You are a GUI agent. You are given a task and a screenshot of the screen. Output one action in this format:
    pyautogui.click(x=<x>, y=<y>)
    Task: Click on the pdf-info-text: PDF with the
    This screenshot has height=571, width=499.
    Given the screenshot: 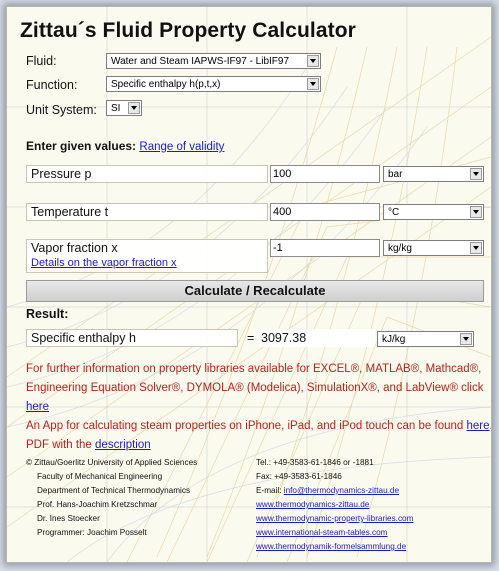 What is the action you would take?
    pyautogui.click(x=61, y=445)
    